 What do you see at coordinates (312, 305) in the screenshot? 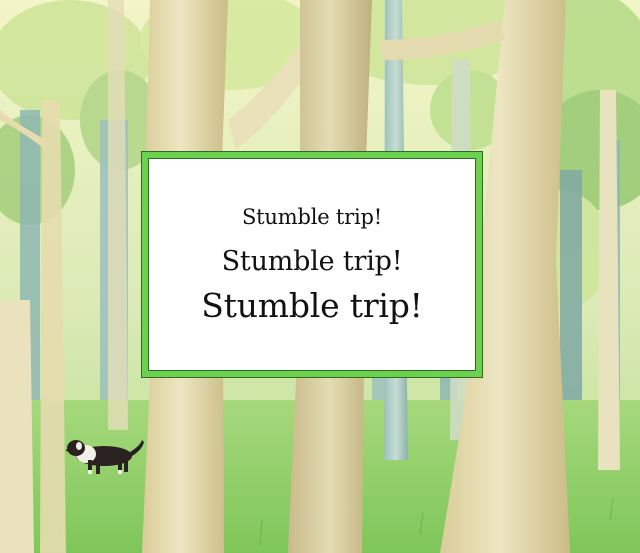
I see `story-line-large: Stumble trip!` at bounding box center [312, 305].